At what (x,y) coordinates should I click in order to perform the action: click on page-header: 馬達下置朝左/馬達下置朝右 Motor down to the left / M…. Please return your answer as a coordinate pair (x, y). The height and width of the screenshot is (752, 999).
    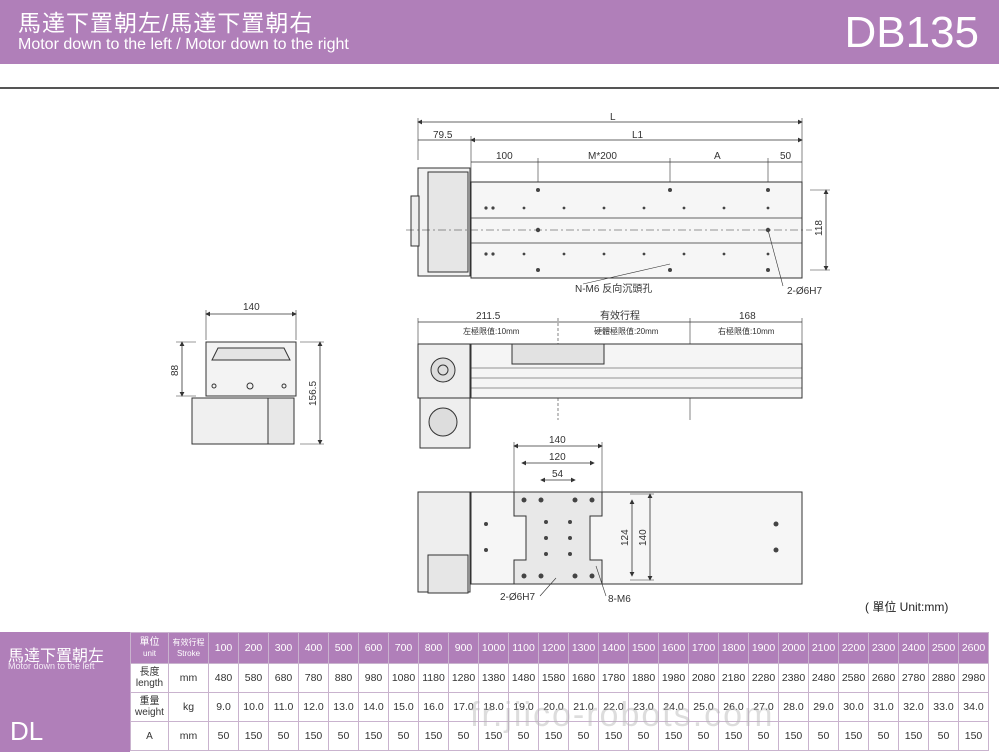
    Looking at the image, I should click on (499, 32).